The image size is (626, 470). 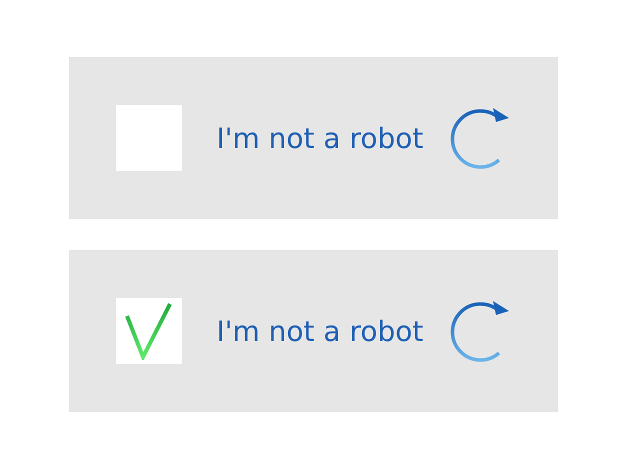 I want to click on check-icon, so click(x=148, y=331).